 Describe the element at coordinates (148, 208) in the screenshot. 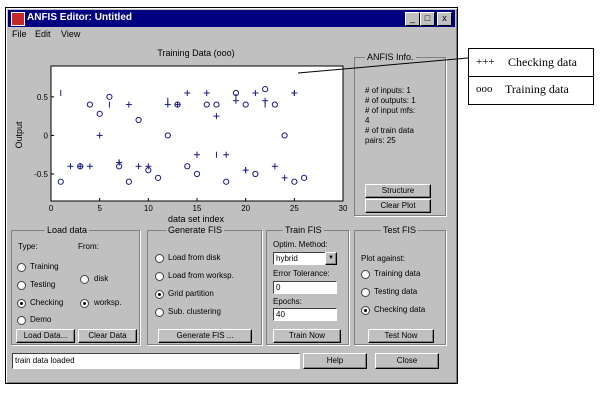

I see `x-tick-label: 10` at that location.